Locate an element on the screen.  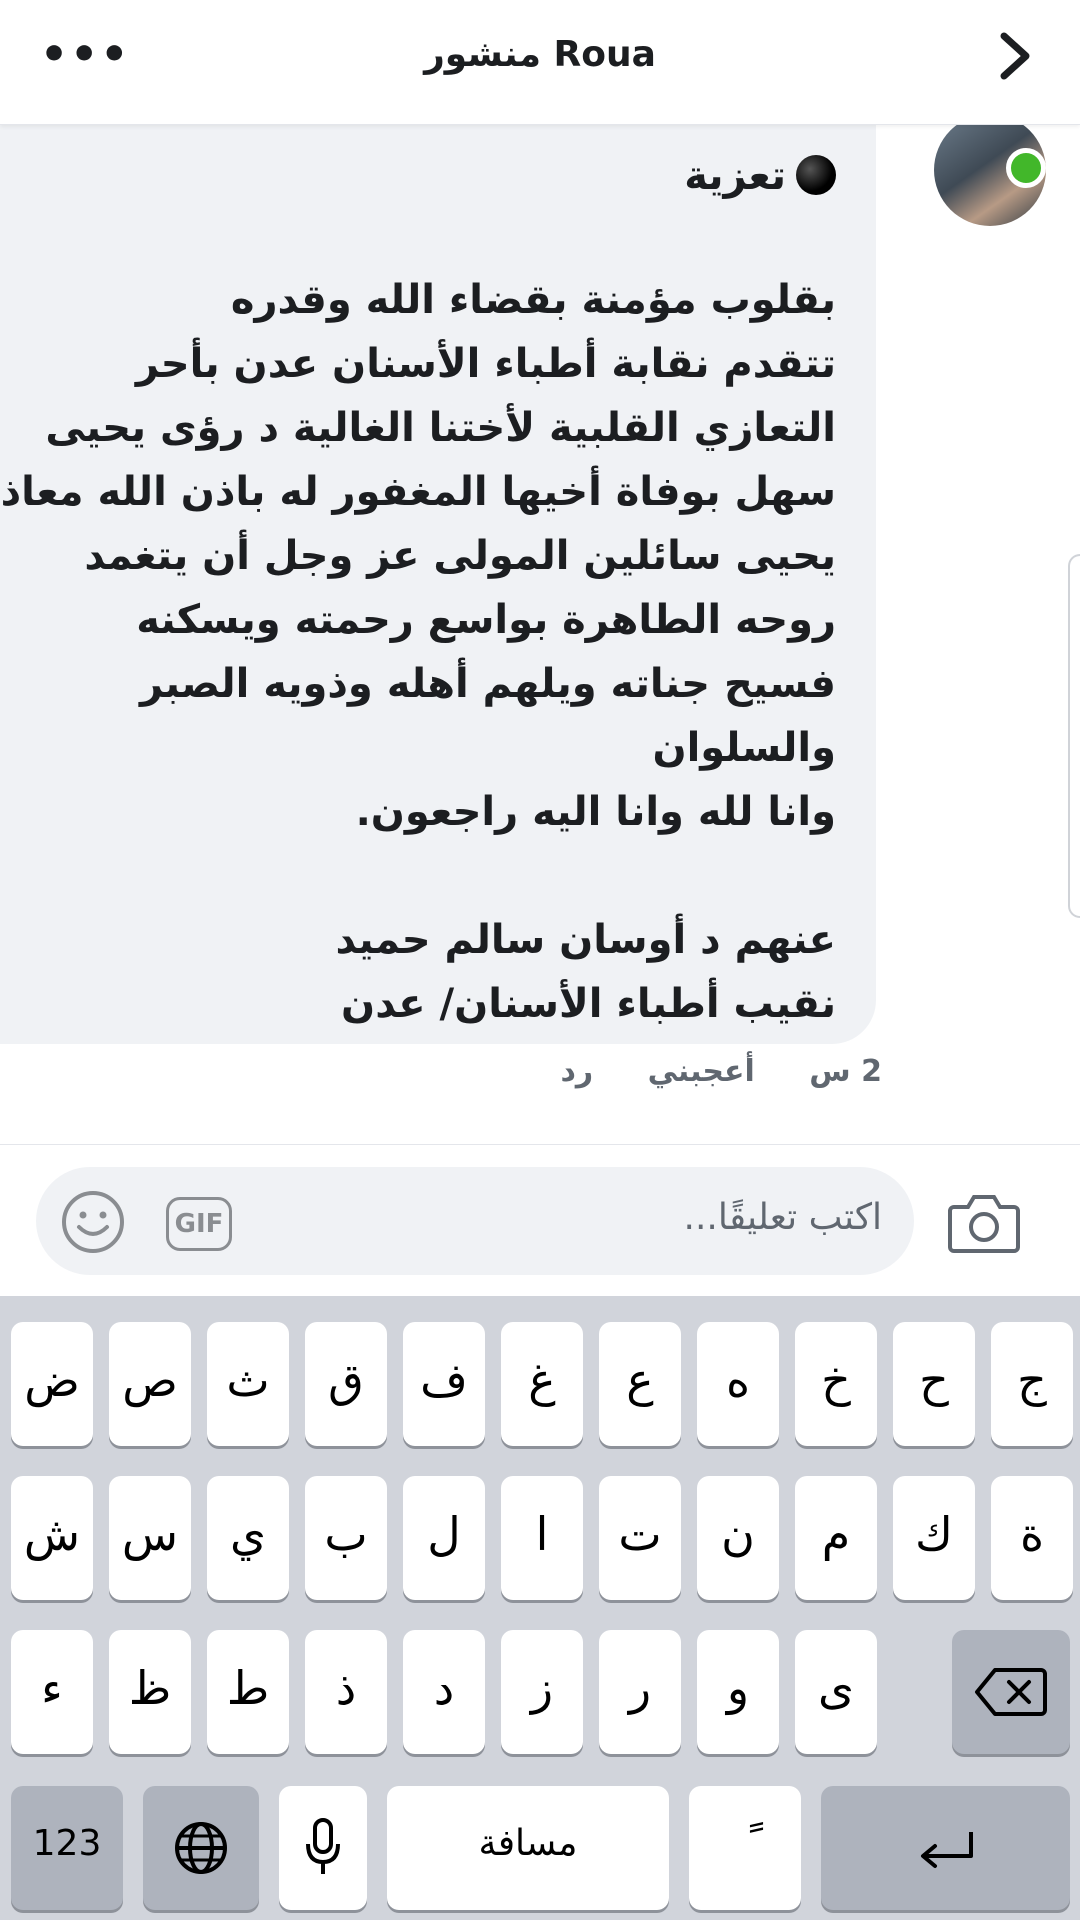
gif-button: GIF is located at coordinates (199, 1224).